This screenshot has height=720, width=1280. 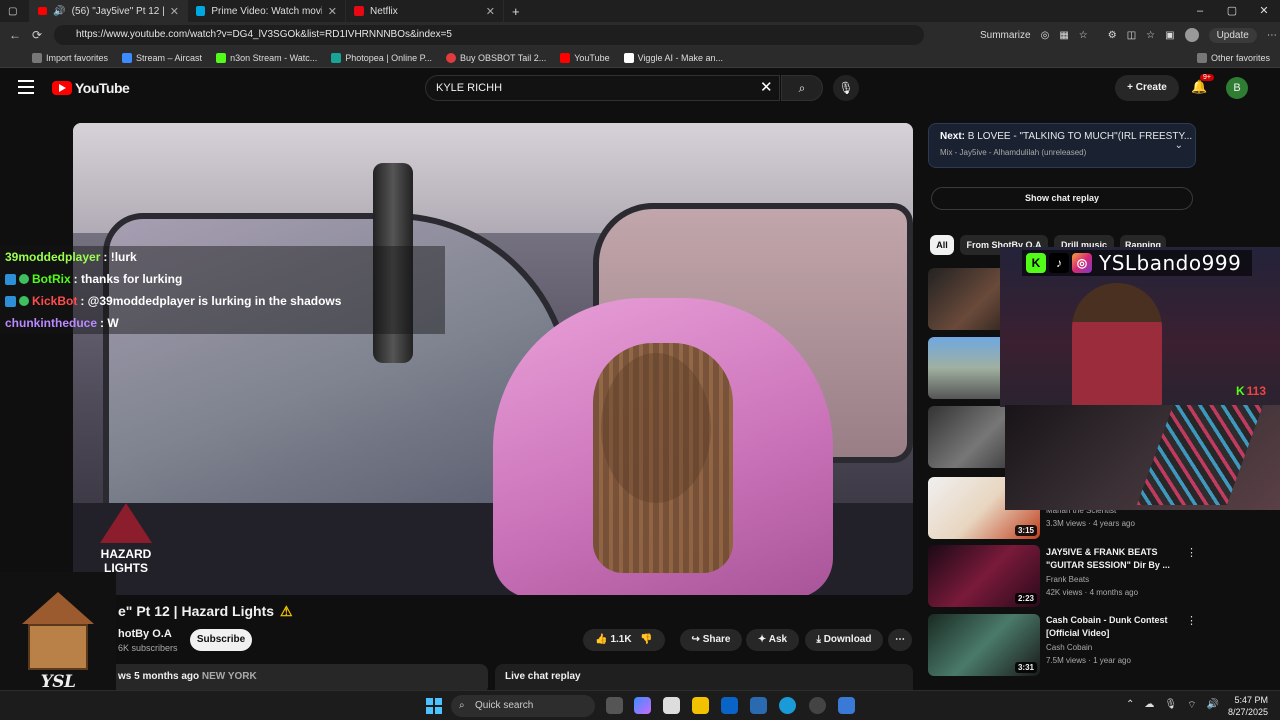 I want to click on update-button: Update, so click(x=1232, y=35).